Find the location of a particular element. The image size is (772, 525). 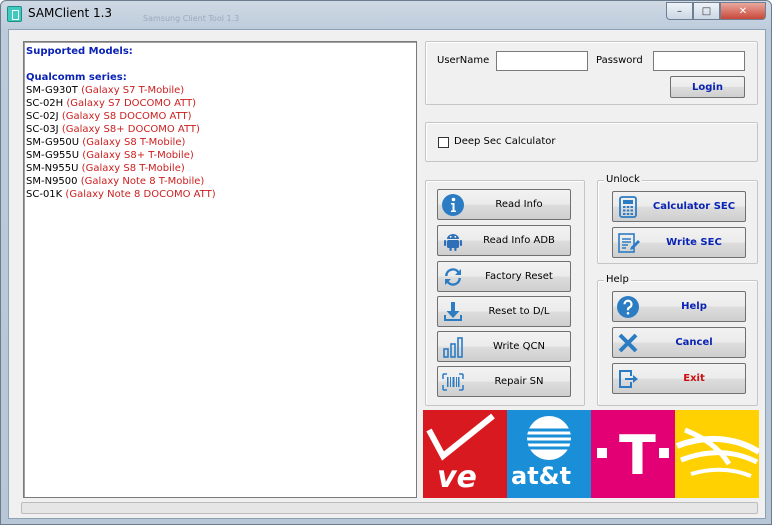

write-qcn-label: Write QCN is located at coordinates (519, 346).